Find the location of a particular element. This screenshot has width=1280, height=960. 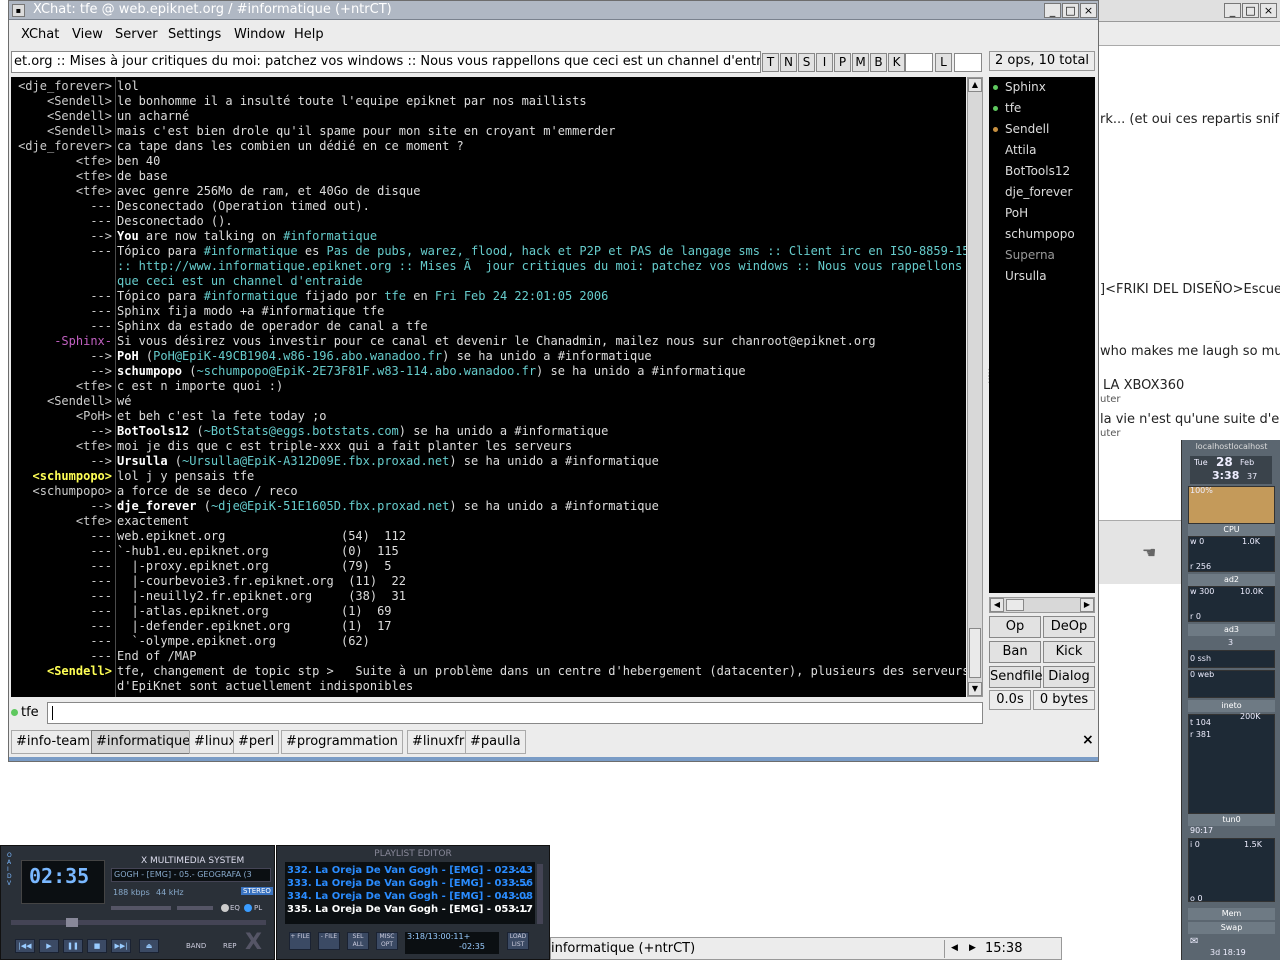

user-list-item: Sphinx is located at coordinates (1042, 87).